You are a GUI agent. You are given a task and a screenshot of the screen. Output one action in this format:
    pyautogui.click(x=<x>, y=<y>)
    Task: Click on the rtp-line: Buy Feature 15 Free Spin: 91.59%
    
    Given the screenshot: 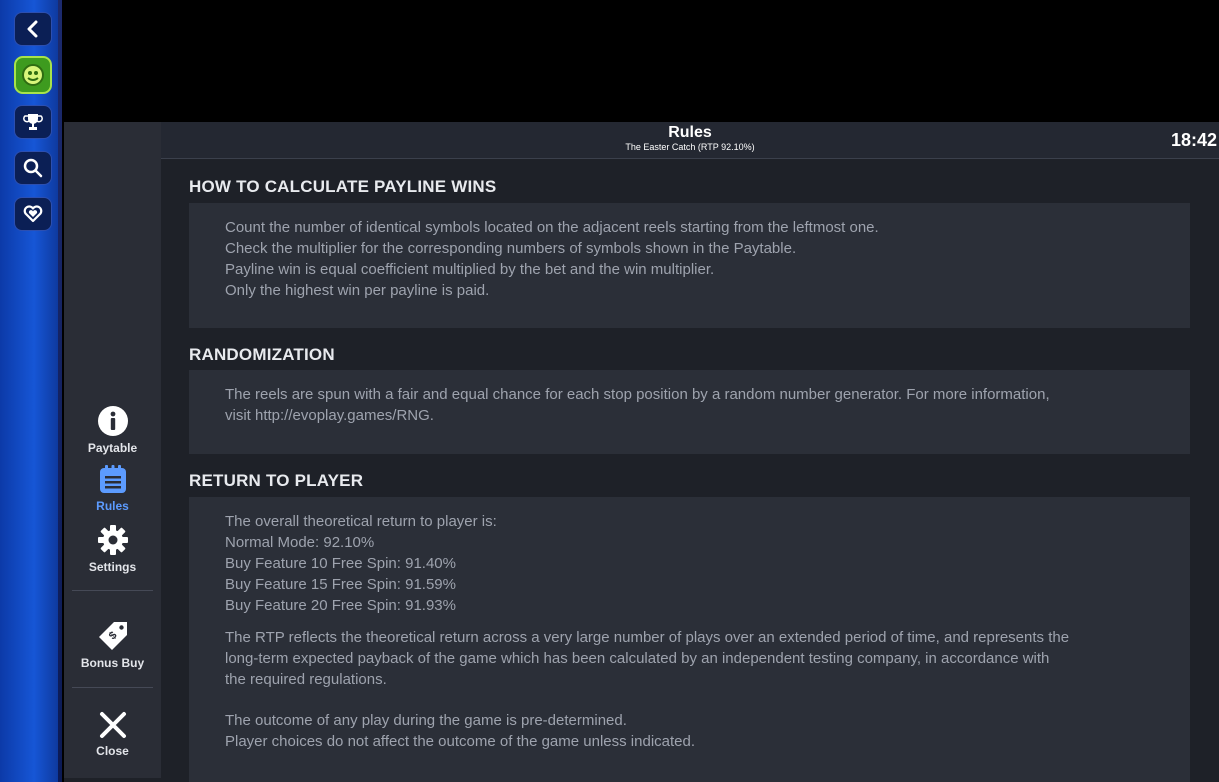 What is the action you would take?
    pyautogui.click(x=340, y=584)
    